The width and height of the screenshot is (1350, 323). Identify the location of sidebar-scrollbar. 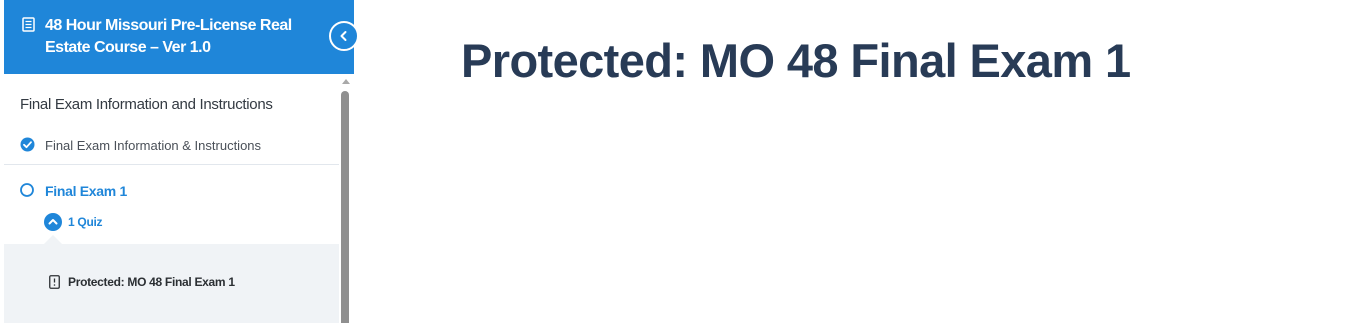
(346, 198).